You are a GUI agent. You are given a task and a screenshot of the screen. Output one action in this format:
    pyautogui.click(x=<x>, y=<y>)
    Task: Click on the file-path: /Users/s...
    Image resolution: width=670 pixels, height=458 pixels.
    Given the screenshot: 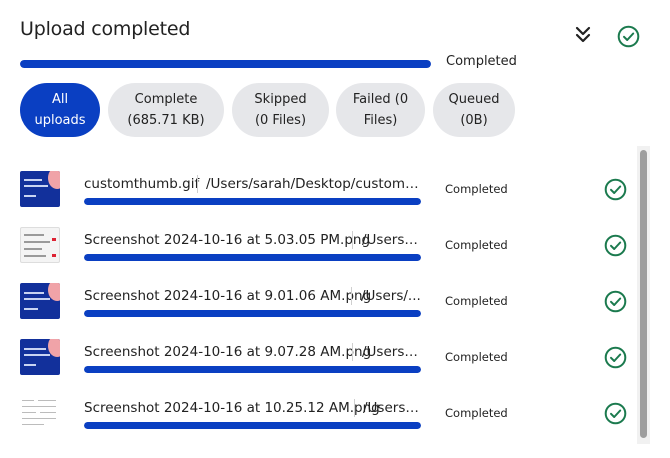 What is the action you would take?
    pyautogui.click(x=391, y=352)
    